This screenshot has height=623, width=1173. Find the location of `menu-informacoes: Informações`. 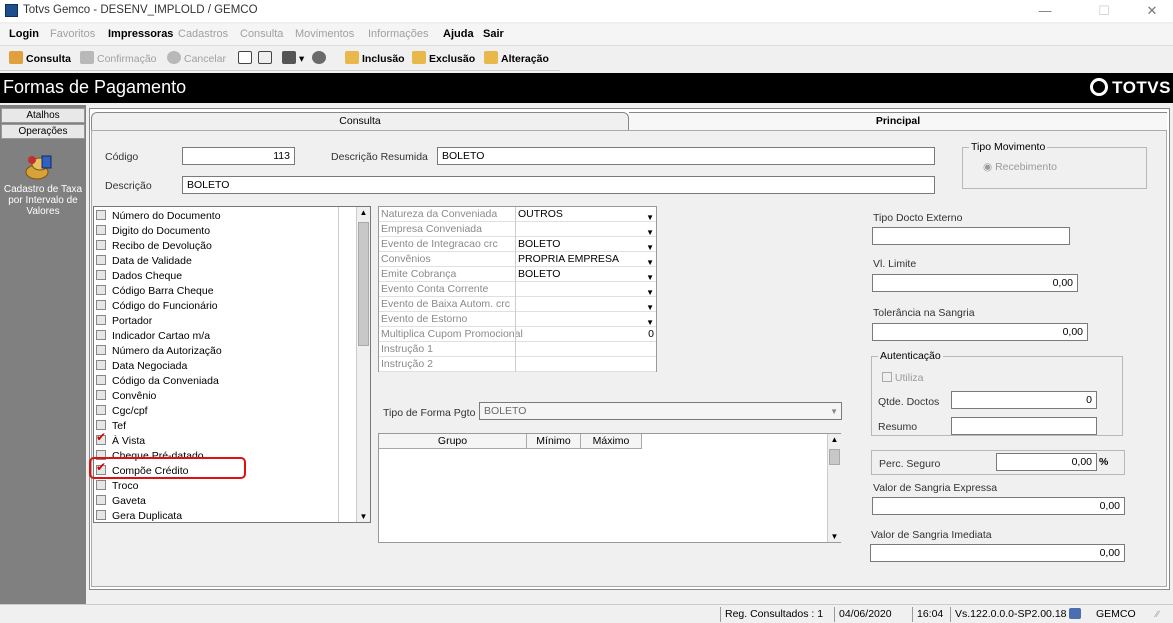

menu-informacoes: Informações is located at coordinates (398, 34).